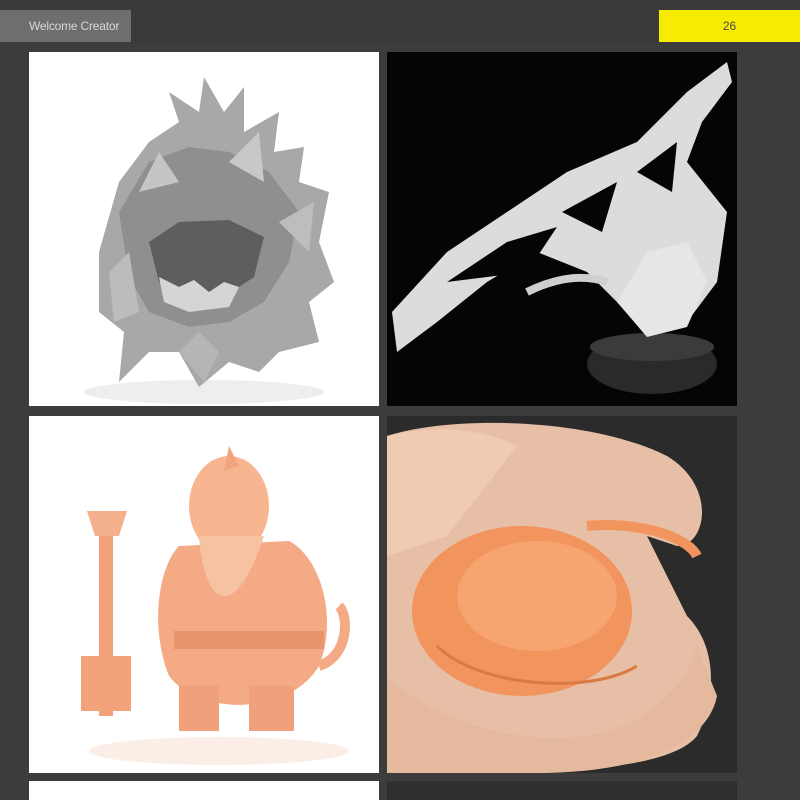 Image resolution: width=800 pixels, height=800 pixels. I want to click on header-title: Welcome Creator, so click(65, 26).